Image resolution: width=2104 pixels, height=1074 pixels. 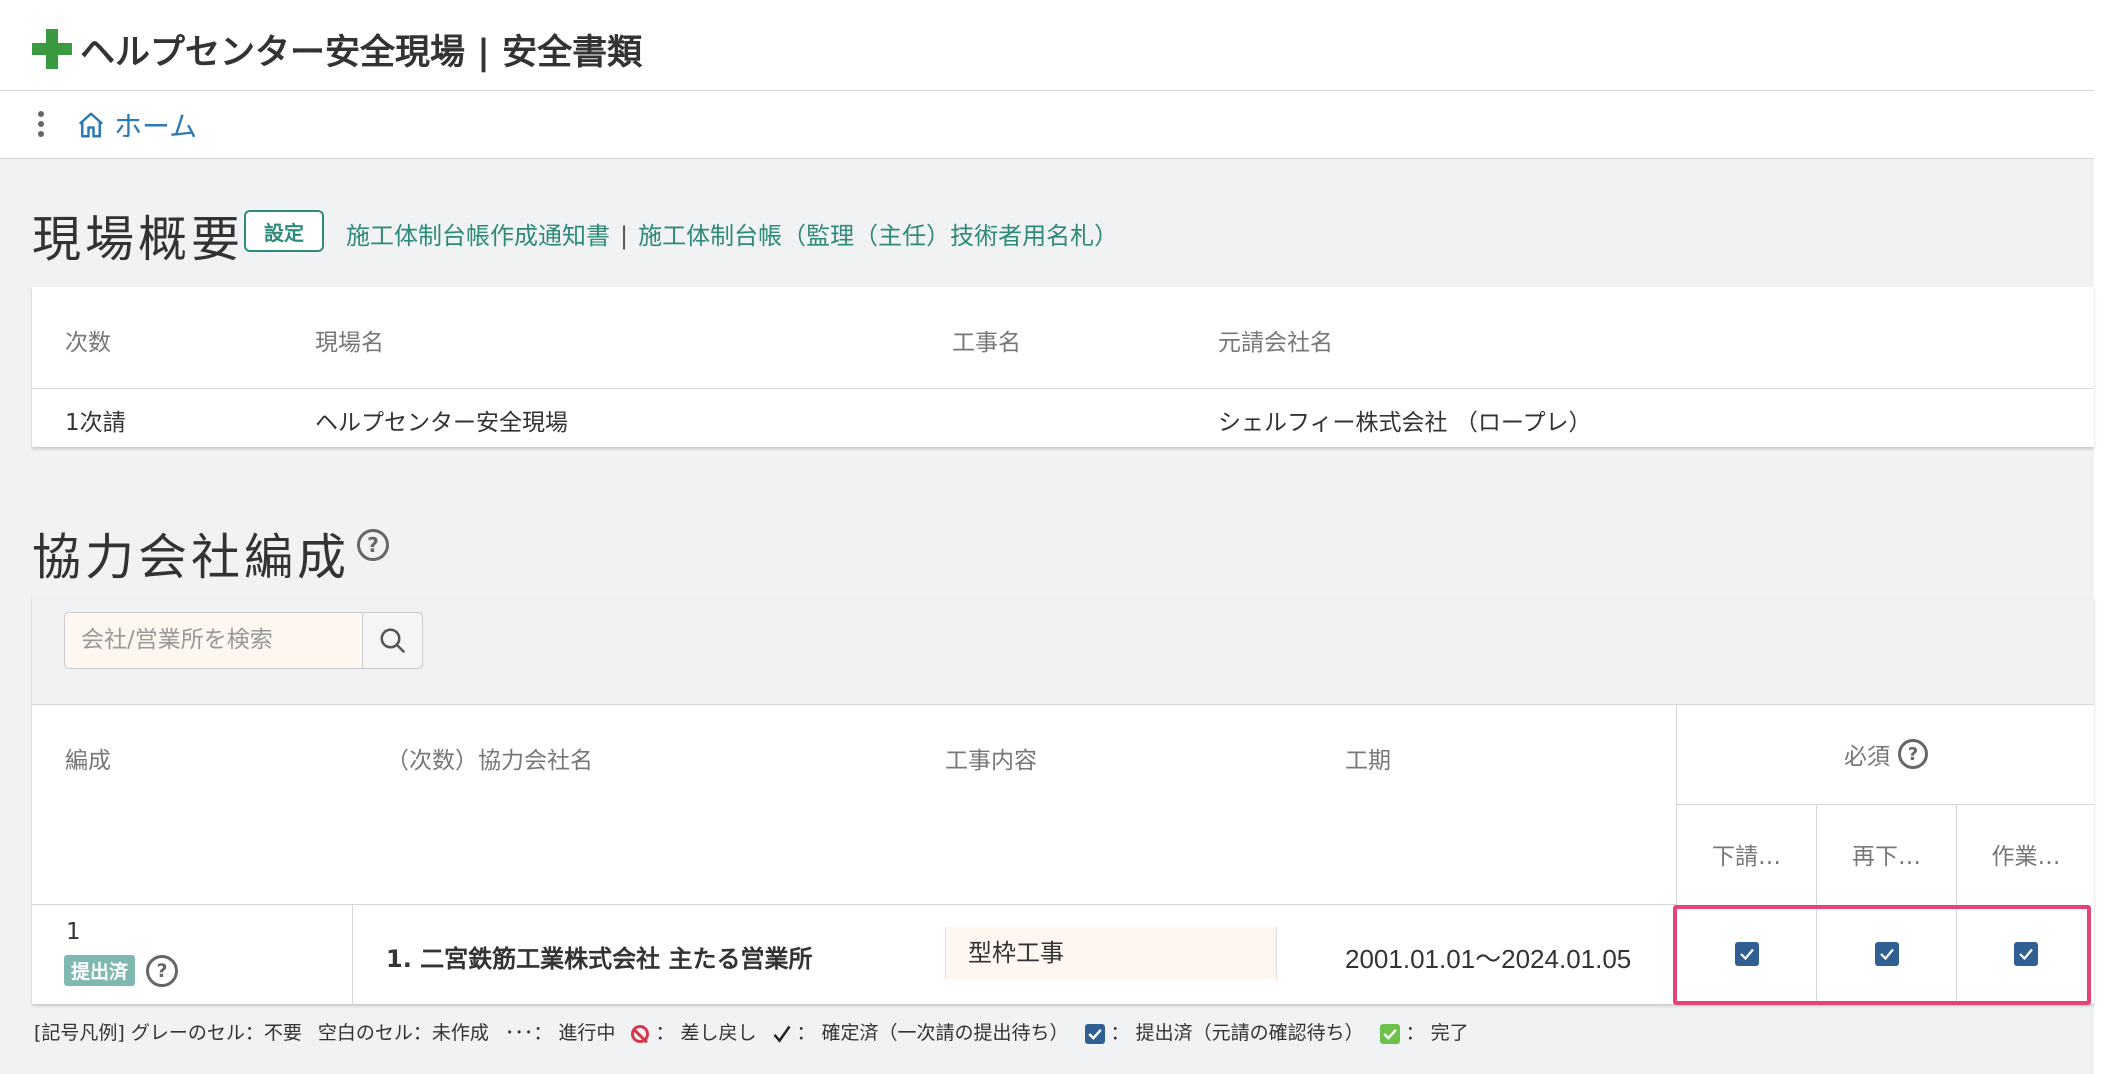 What do you see at coordinates (441, 423) in the screenshot?
I see `cell-site-name: ヘルプセンター安全現場` at bounding box center [441, 423].